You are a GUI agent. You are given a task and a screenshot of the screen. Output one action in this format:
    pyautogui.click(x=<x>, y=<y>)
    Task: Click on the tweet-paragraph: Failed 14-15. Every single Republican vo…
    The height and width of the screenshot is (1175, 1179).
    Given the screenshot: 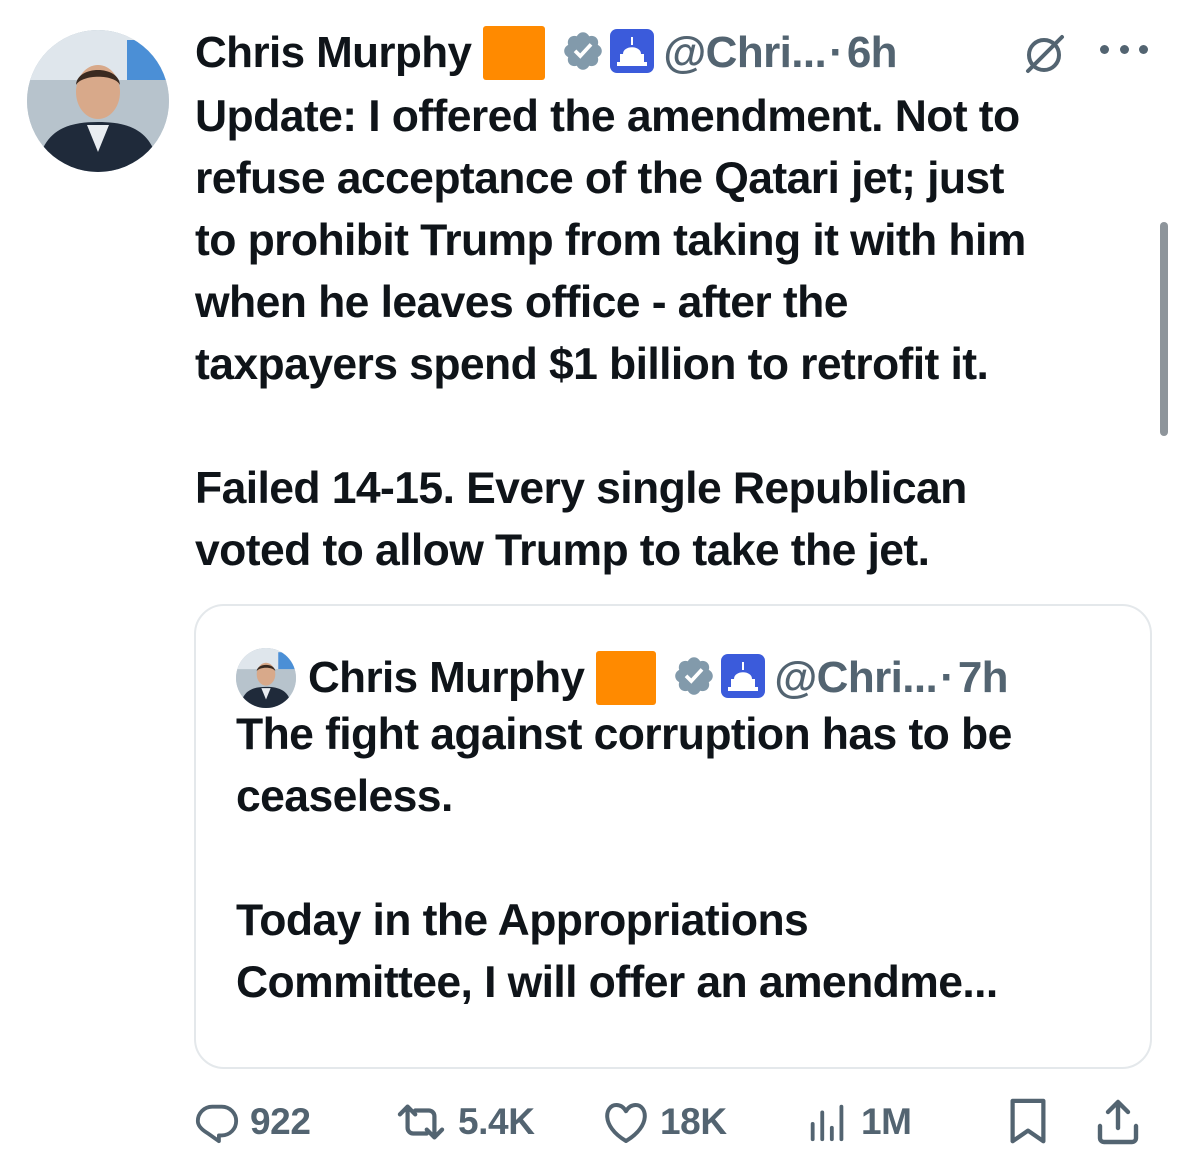 What is the action you would take?
    pyautogui.click(x=581, y=519)
    